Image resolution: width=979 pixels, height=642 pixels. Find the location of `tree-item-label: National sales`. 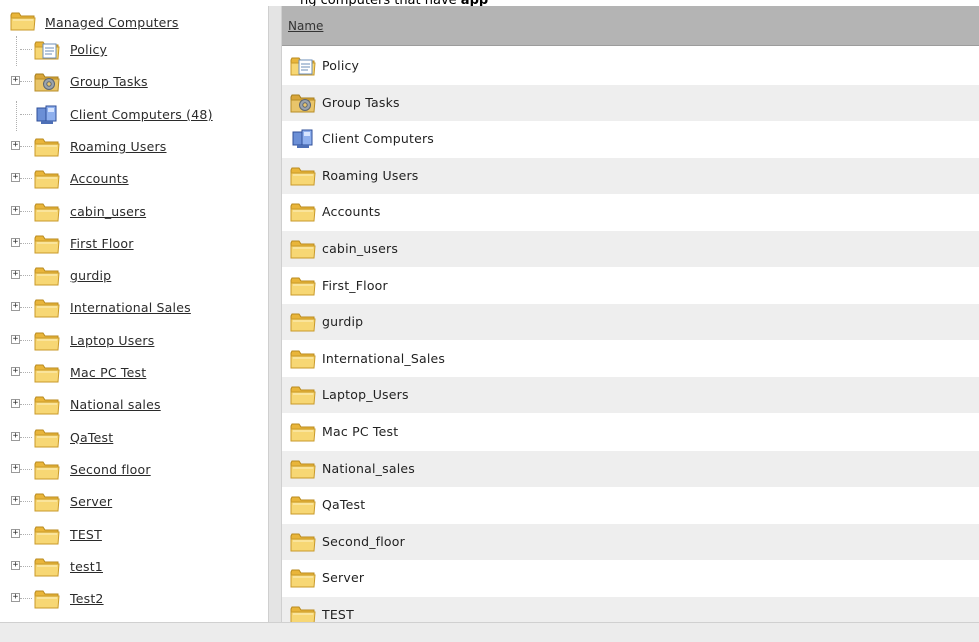

tree-item-label: National sales is located at coordinates (115, 404).